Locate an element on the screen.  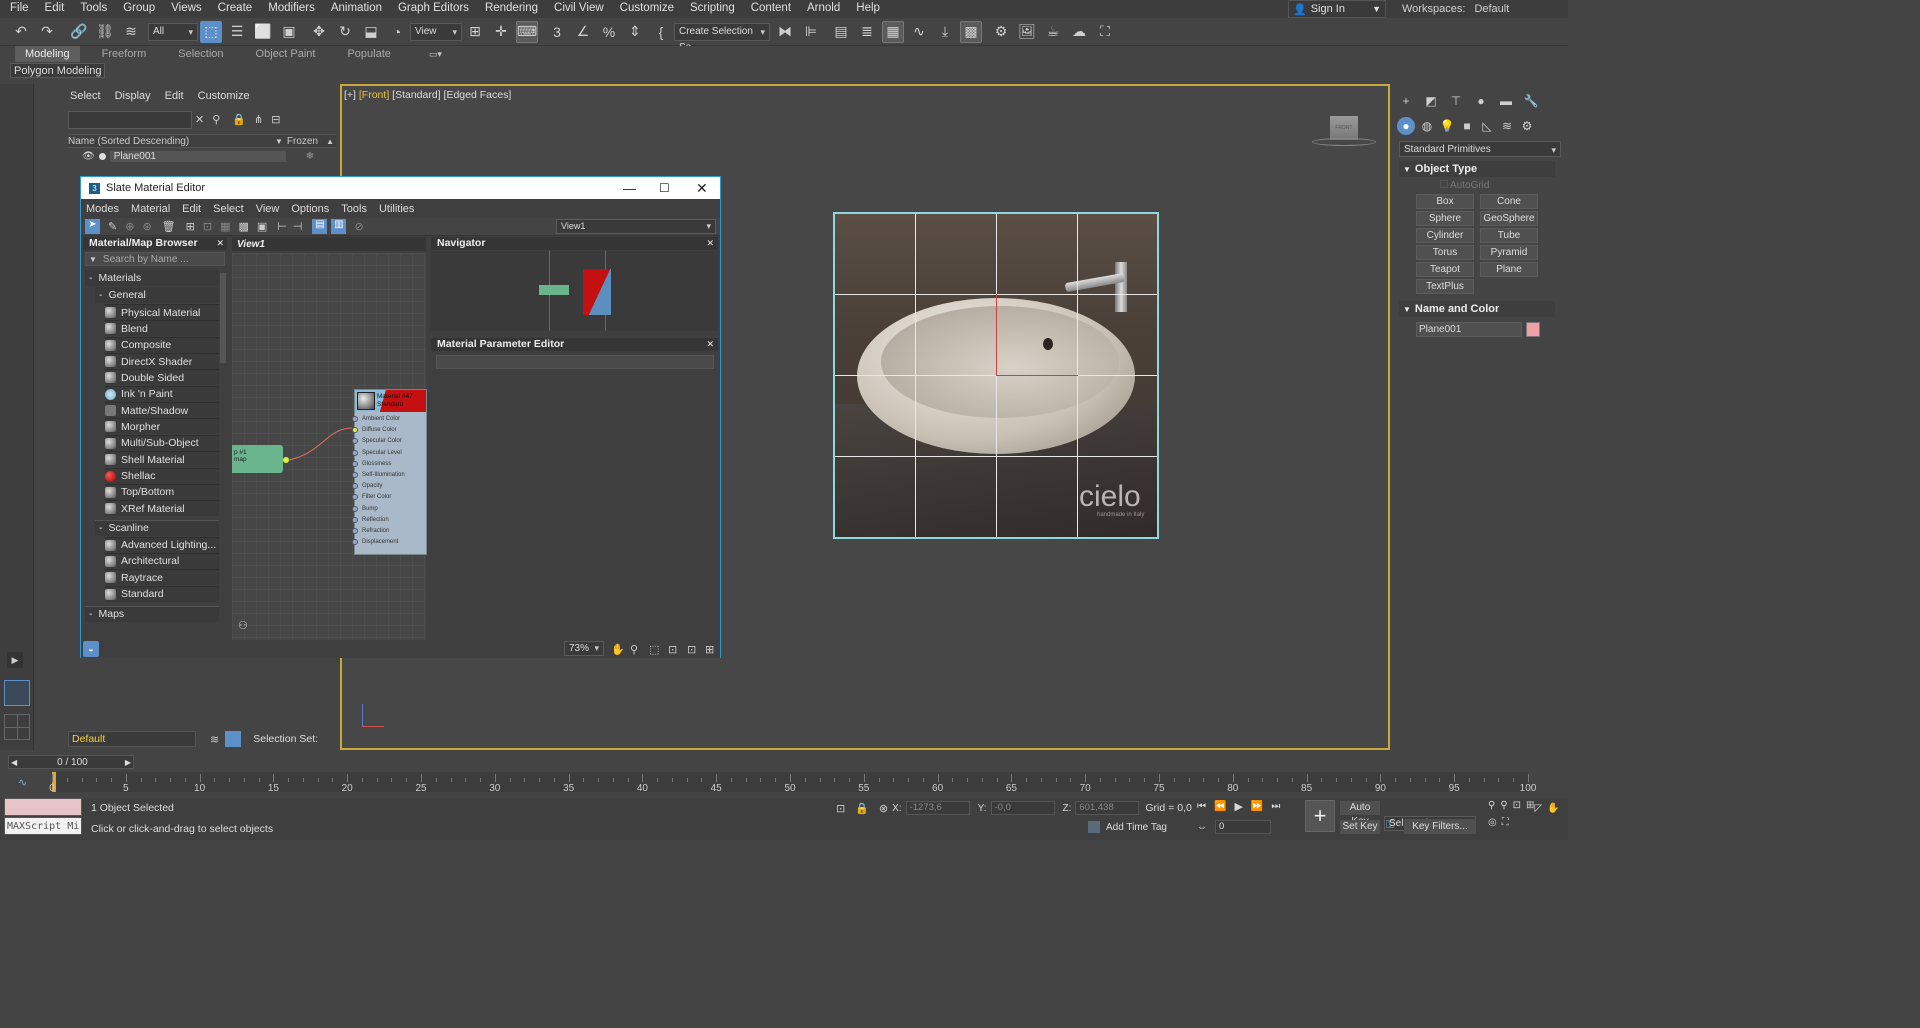
sme-app-icon: ◒ is located at coordinates (91, 649).